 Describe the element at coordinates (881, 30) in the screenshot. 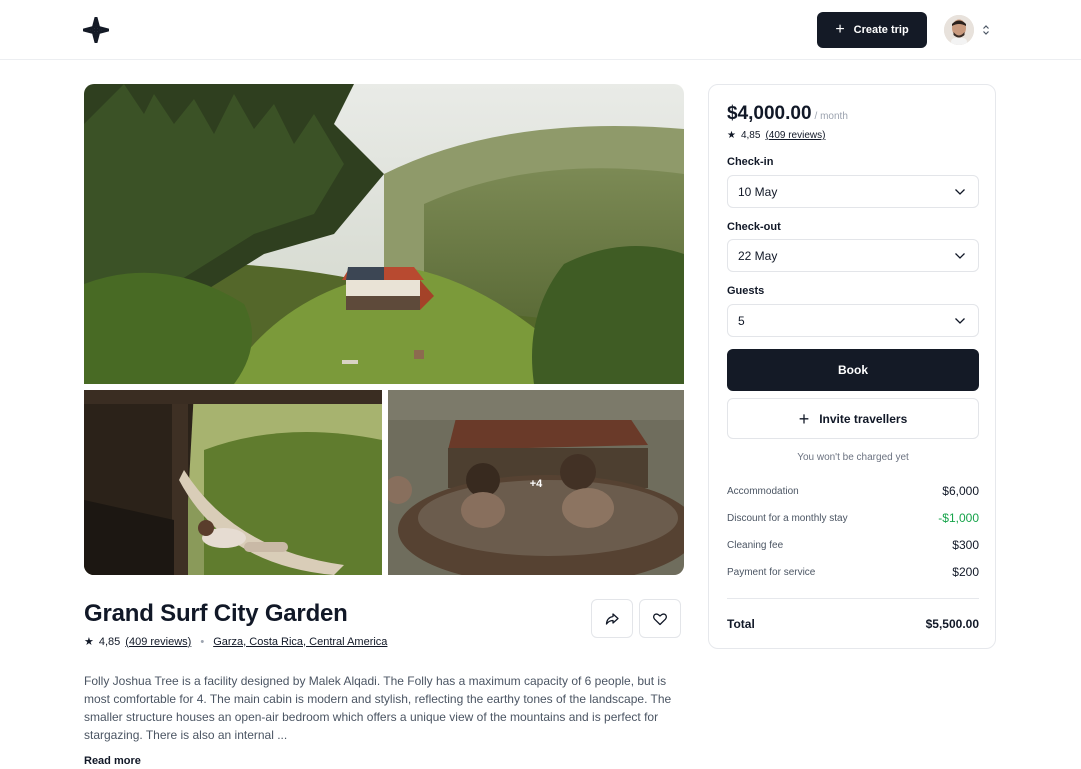

I see `create-trip-label: Create trip` at that location.